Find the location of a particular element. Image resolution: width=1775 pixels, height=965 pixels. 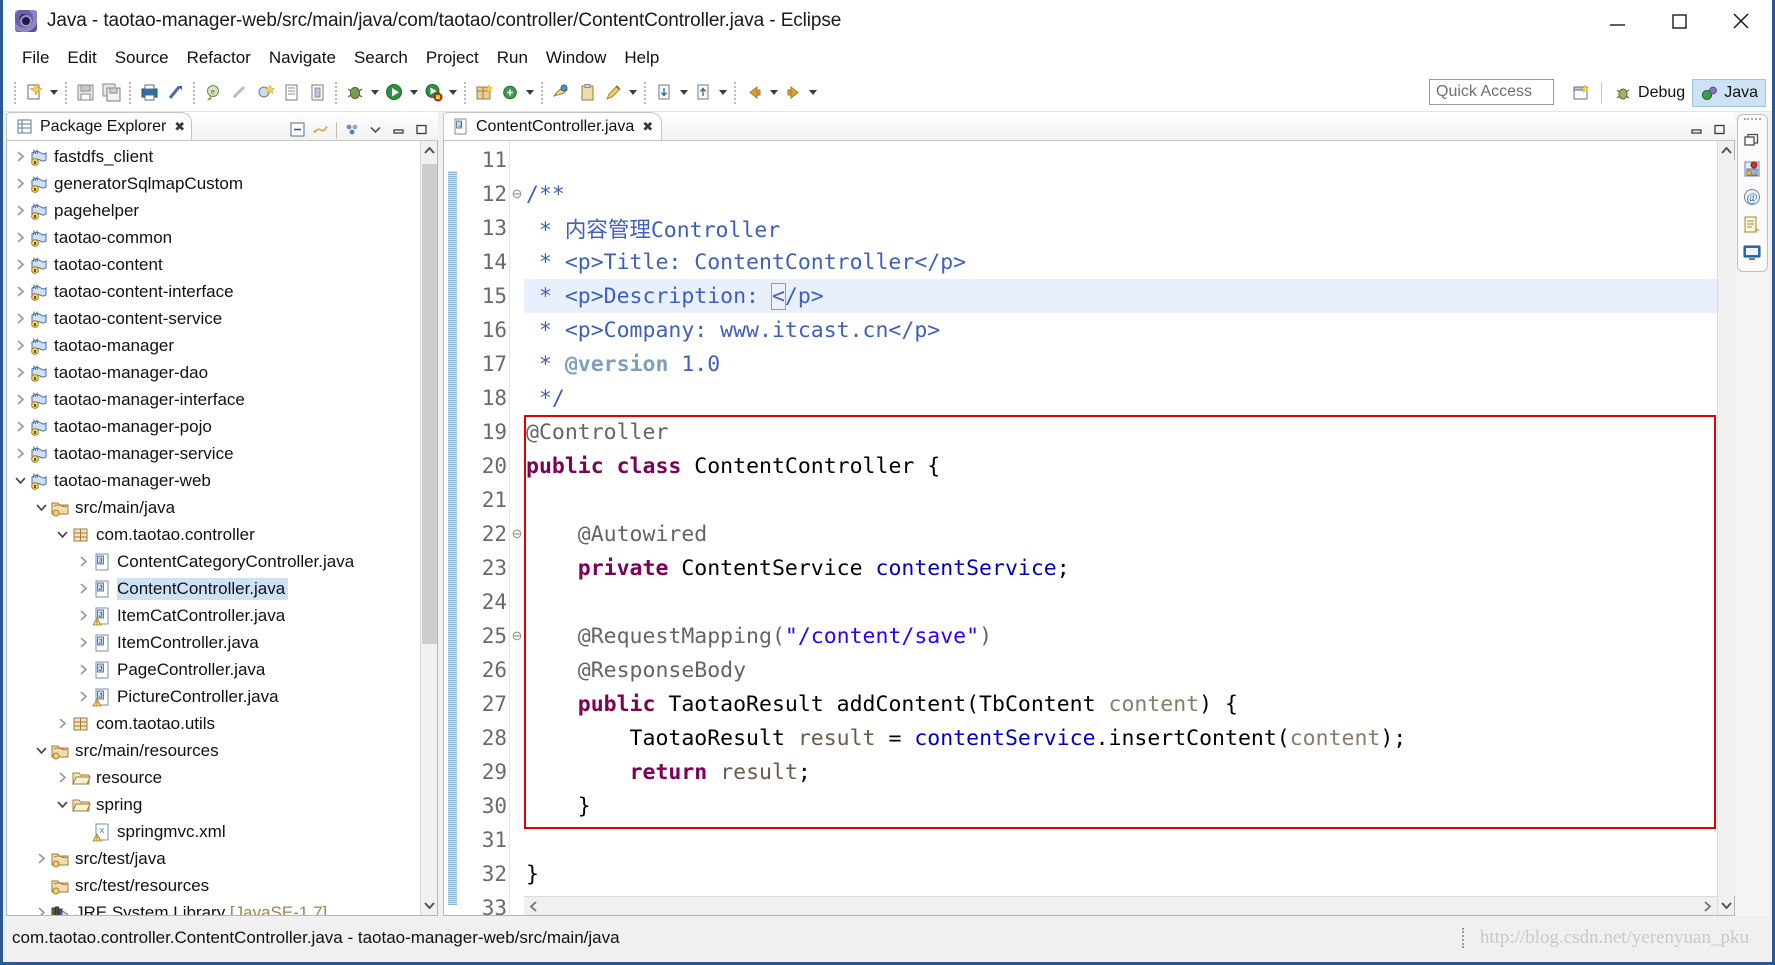

editor-folding-ruler: ⊖ ⊖ ⊖ is located at coordinates (517, 528).